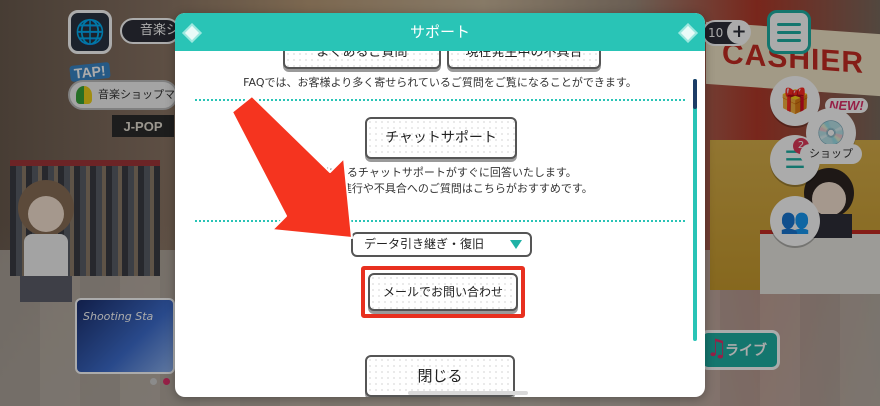 This screenshot has width=880, height=406. Describe the element at coordinates (440, 82) in the screenshot. I see `faq-description: FAQでは、お客様より多く寄せられているご質問をご覧になることができます。` at that location.